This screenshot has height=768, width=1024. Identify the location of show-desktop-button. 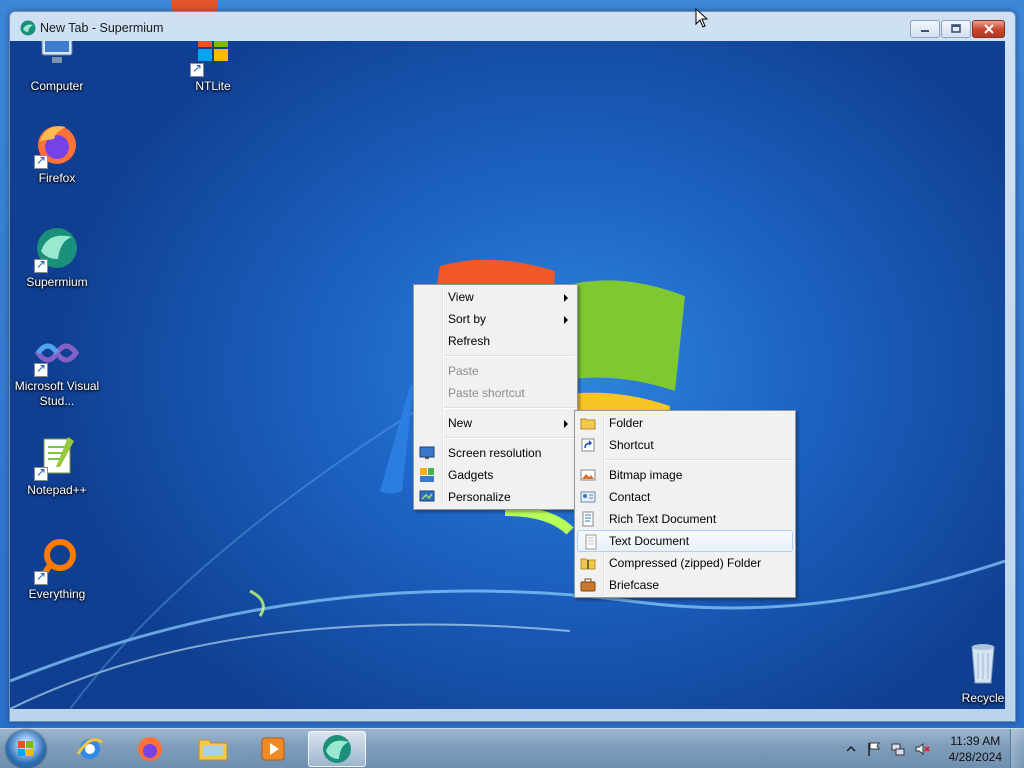
(1017, 748).